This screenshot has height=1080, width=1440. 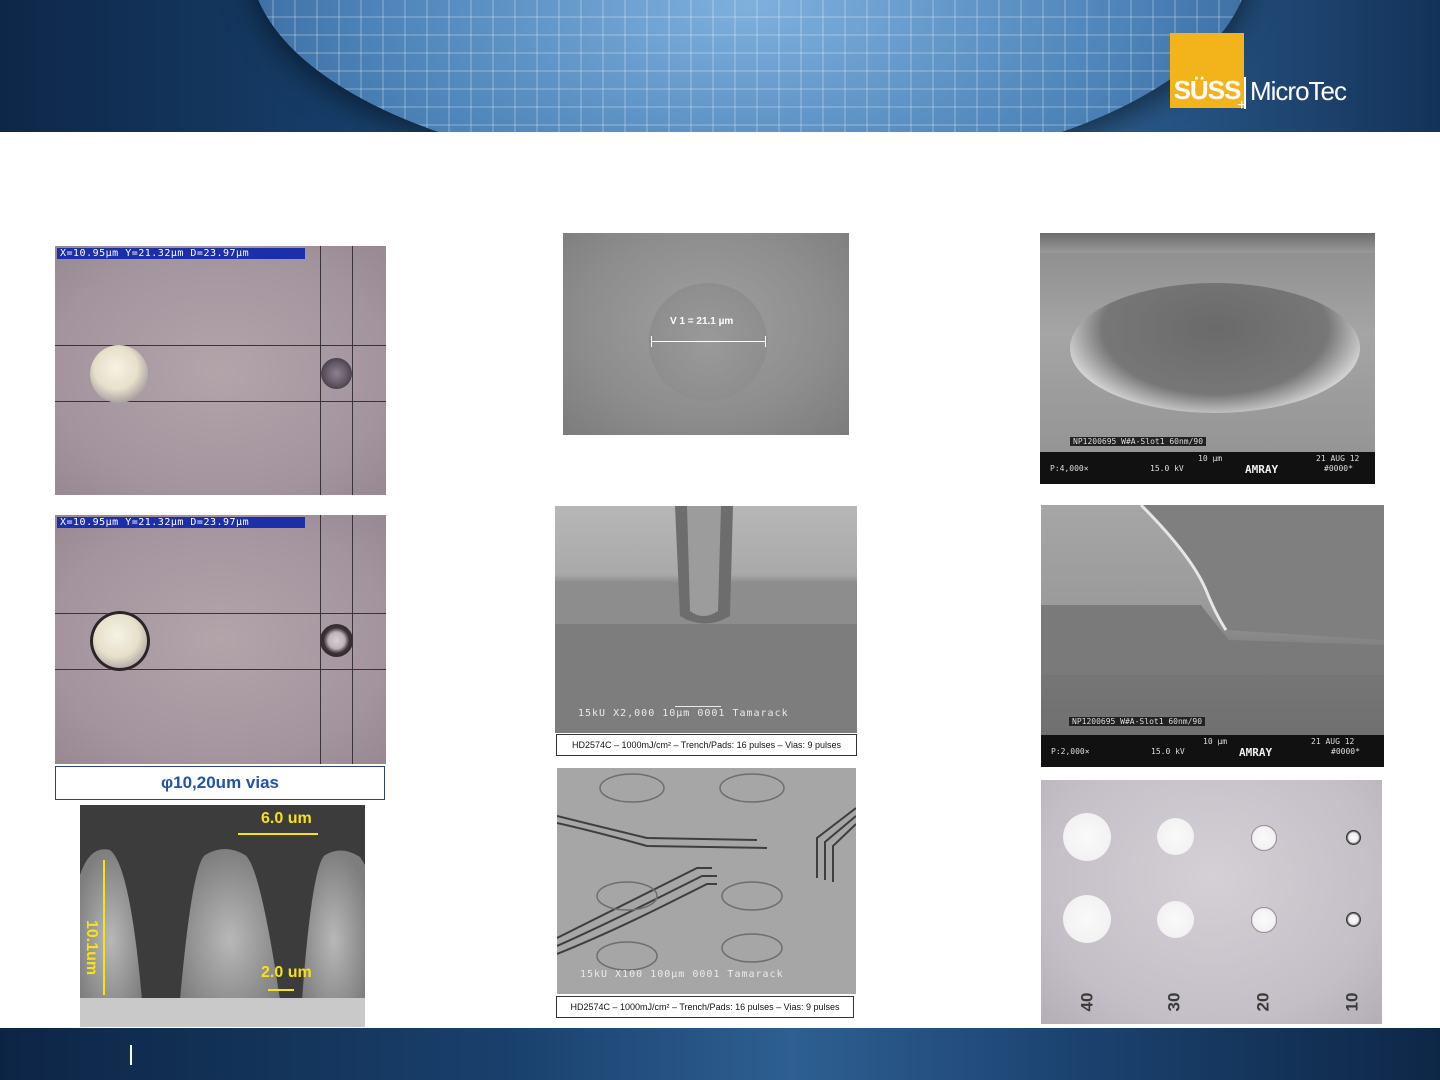 What do you see at coordinates (1070, 751) in the screenshot?
I see `amray-mag: P:2,000×` at bounding box center [1070, 751].